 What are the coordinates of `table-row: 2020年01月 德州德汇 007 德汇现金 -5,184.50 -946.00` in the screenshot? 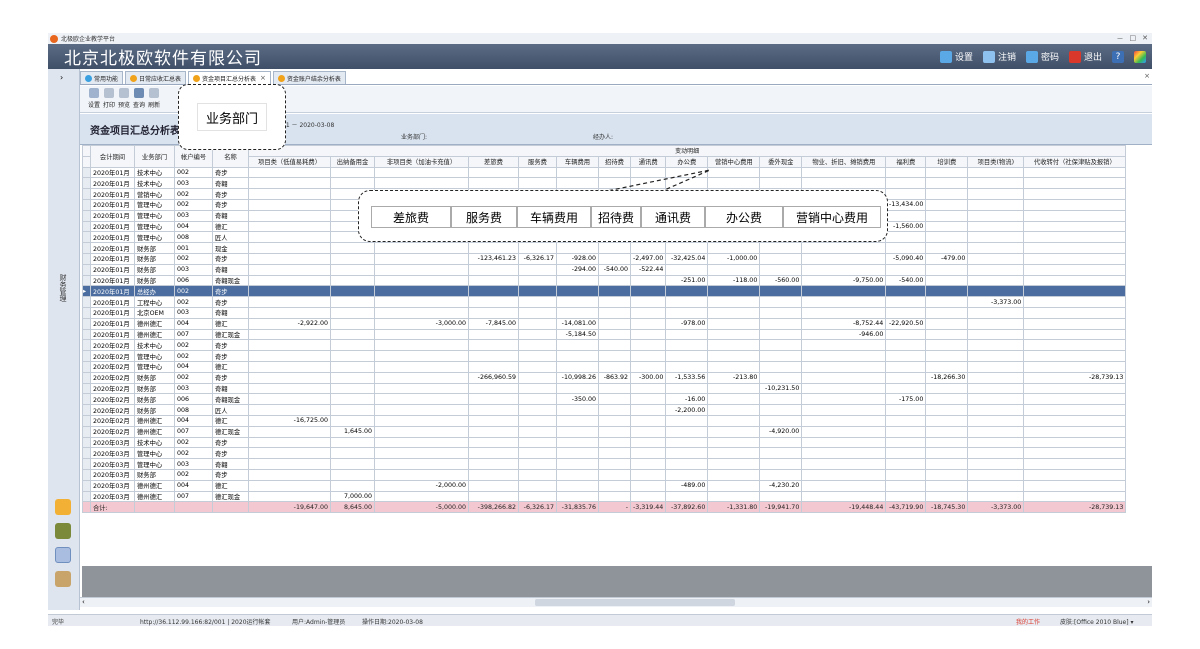 It's located at (604, 334).